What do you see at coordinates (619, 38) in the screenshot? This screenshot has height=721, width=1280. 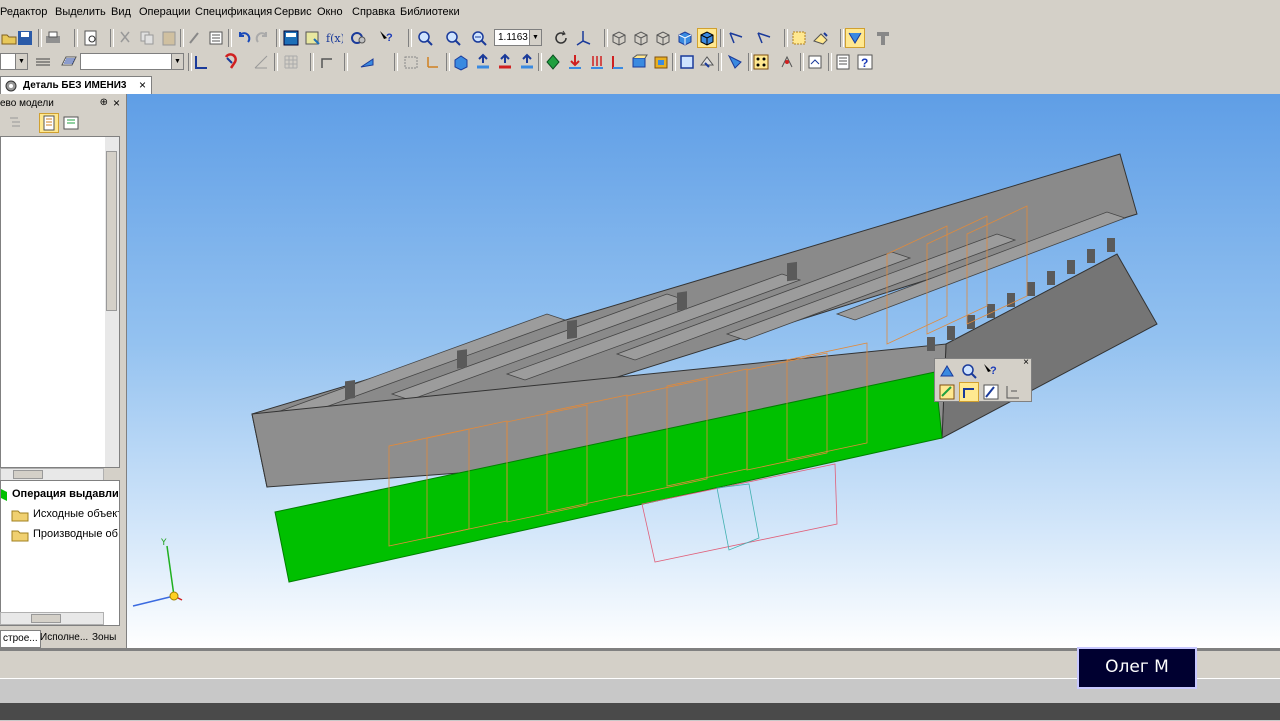 I see `wireframe-icon` at bounding box center [619, 38].